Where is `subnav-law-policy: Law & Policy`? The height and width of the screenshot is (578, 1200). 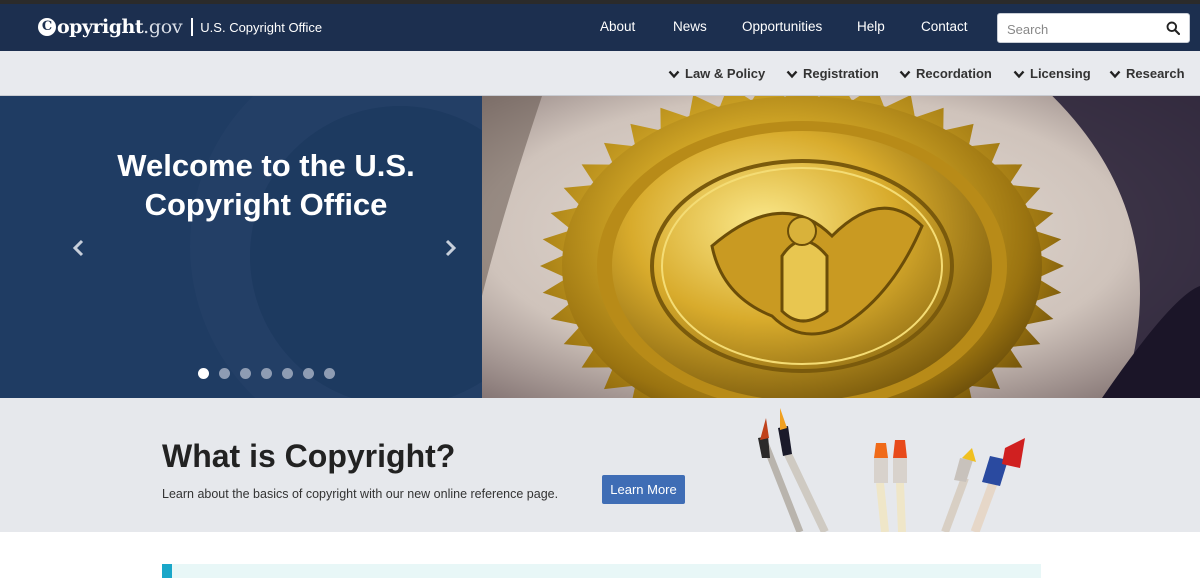
subnav-law-policy: Law & Policy is located at coordinates (716, 73).